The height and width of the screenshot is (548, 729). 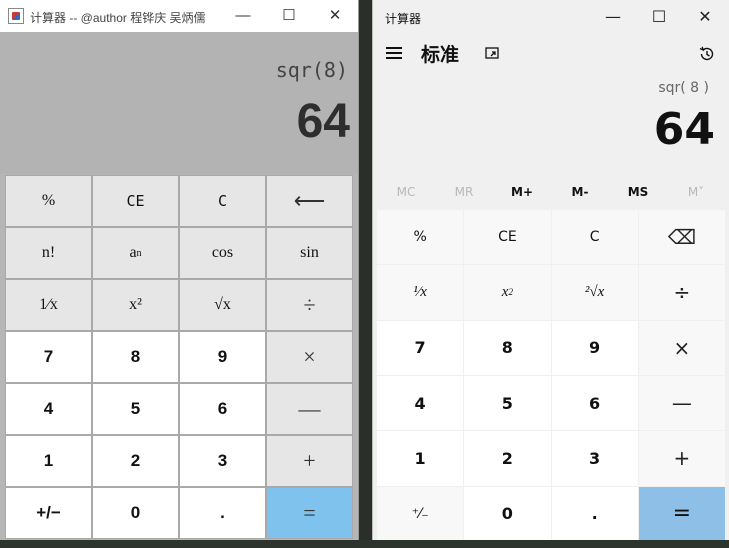 I want to click on left-key-8-button: 8, so click(x=135, y=357).